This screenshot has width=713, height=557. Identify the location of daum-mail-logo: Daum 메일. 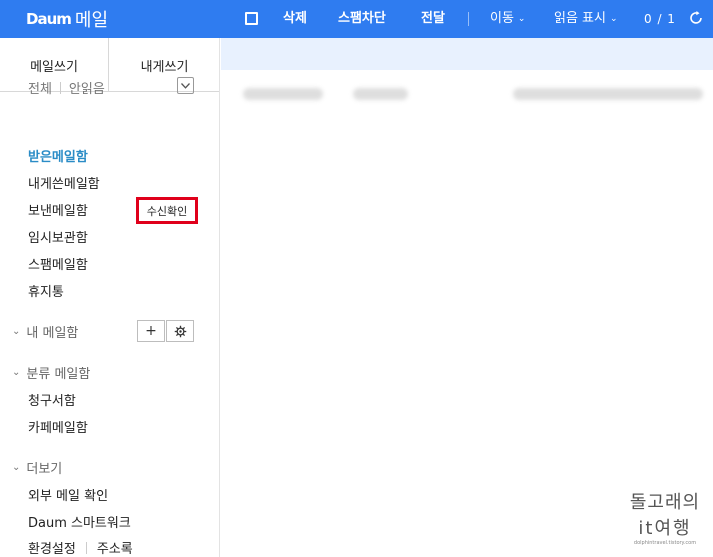
(67, 19).